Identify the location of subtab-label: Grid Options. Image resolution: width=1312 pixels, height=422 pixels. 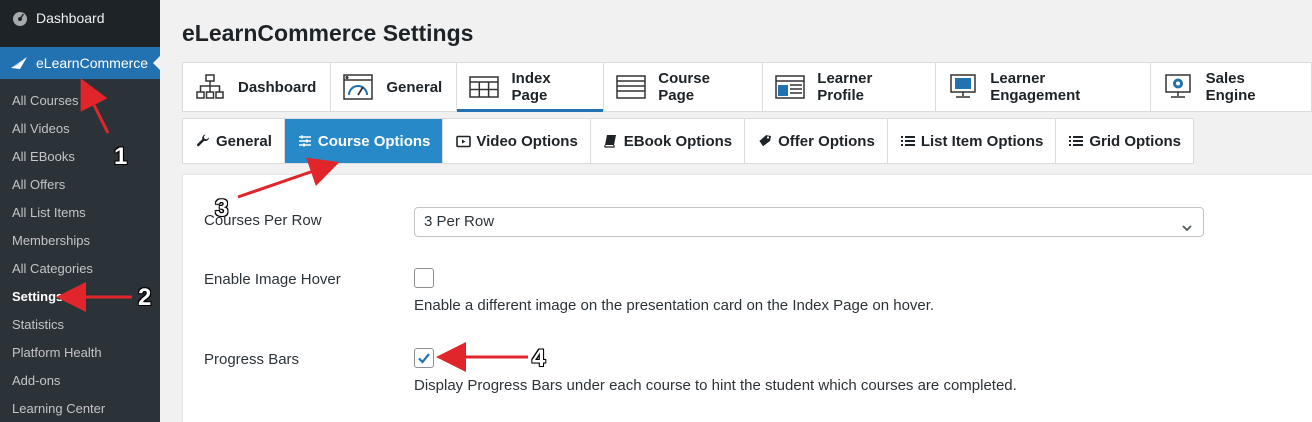
(1135, 141).